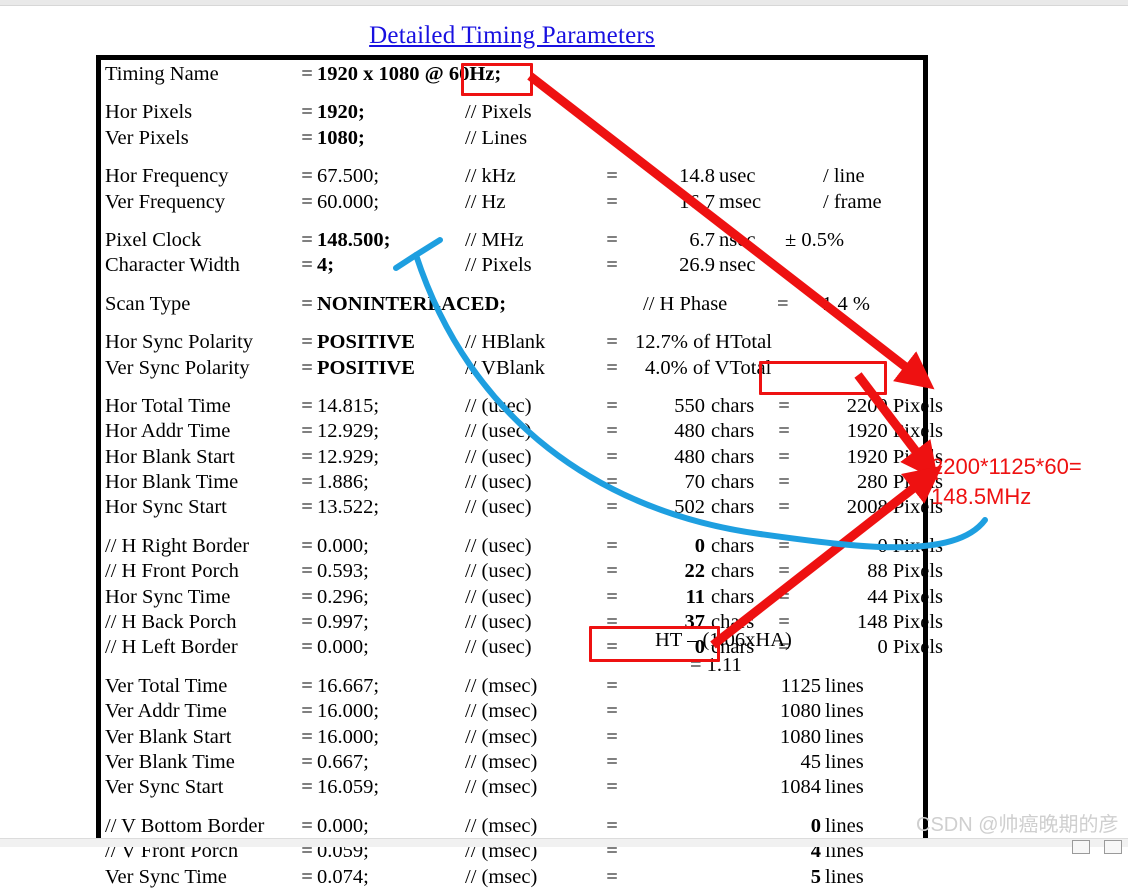 This screenshot has height=890, width=1128. Describe the element at coordinates (185, 825) in the screenshot. I see `label-v-bottom-border: // V Bottom Border` at that location.